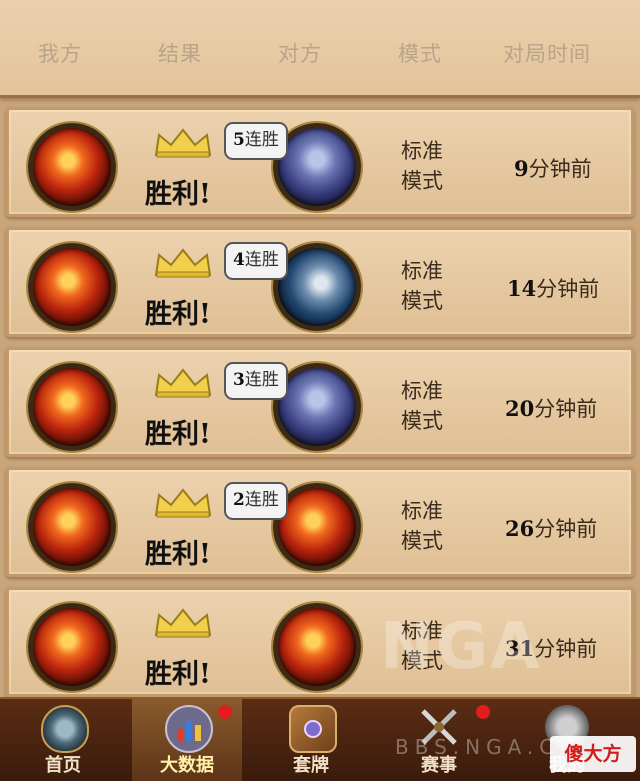  I want to click on opponent-hero-icon, so click(317, 647).